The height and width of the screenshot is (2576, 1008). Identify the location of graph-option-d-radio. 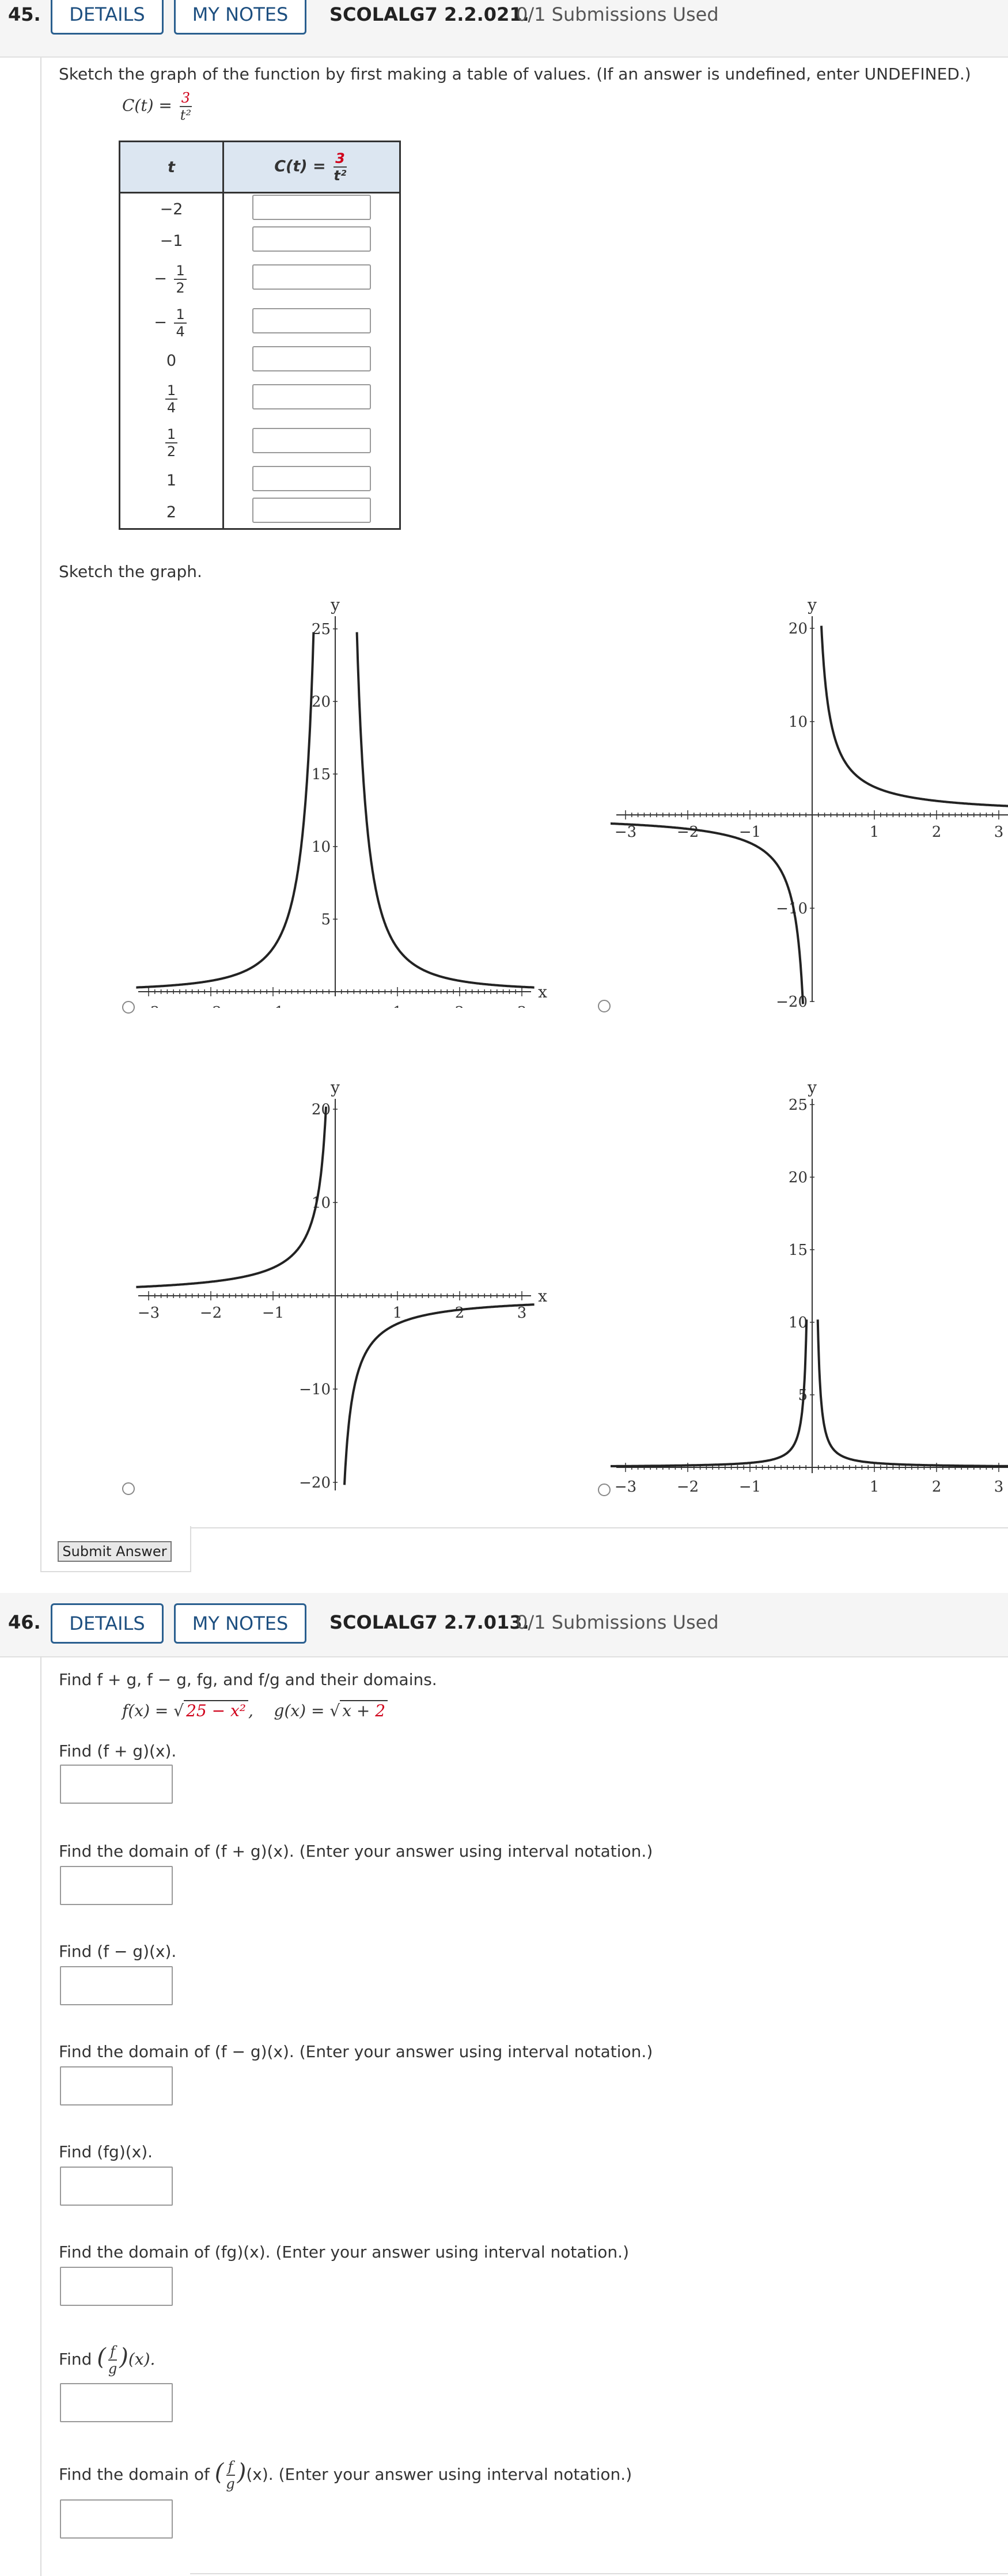
(604, 1490).